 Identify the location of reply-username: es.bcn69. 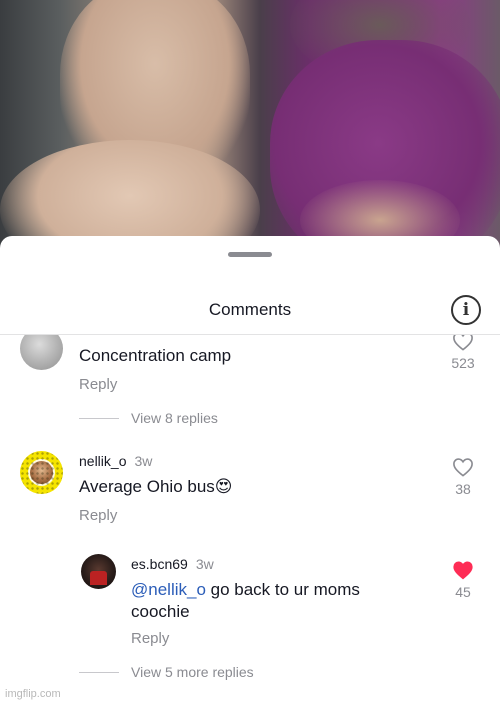
(159, 564).